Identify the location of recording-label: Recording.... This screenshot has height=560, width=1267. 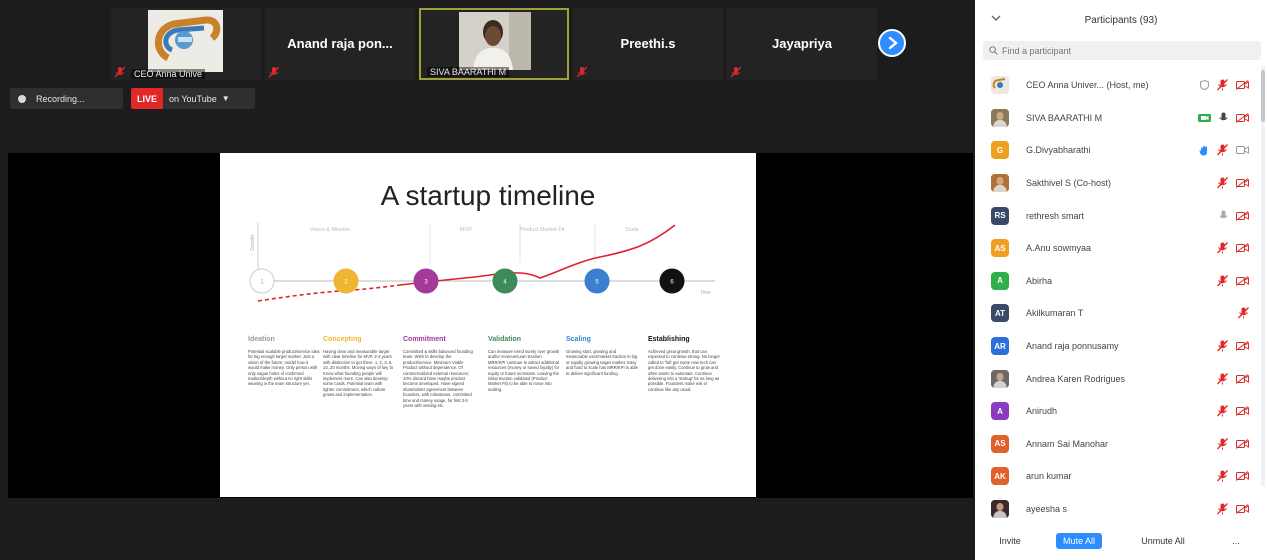
(60, 98).